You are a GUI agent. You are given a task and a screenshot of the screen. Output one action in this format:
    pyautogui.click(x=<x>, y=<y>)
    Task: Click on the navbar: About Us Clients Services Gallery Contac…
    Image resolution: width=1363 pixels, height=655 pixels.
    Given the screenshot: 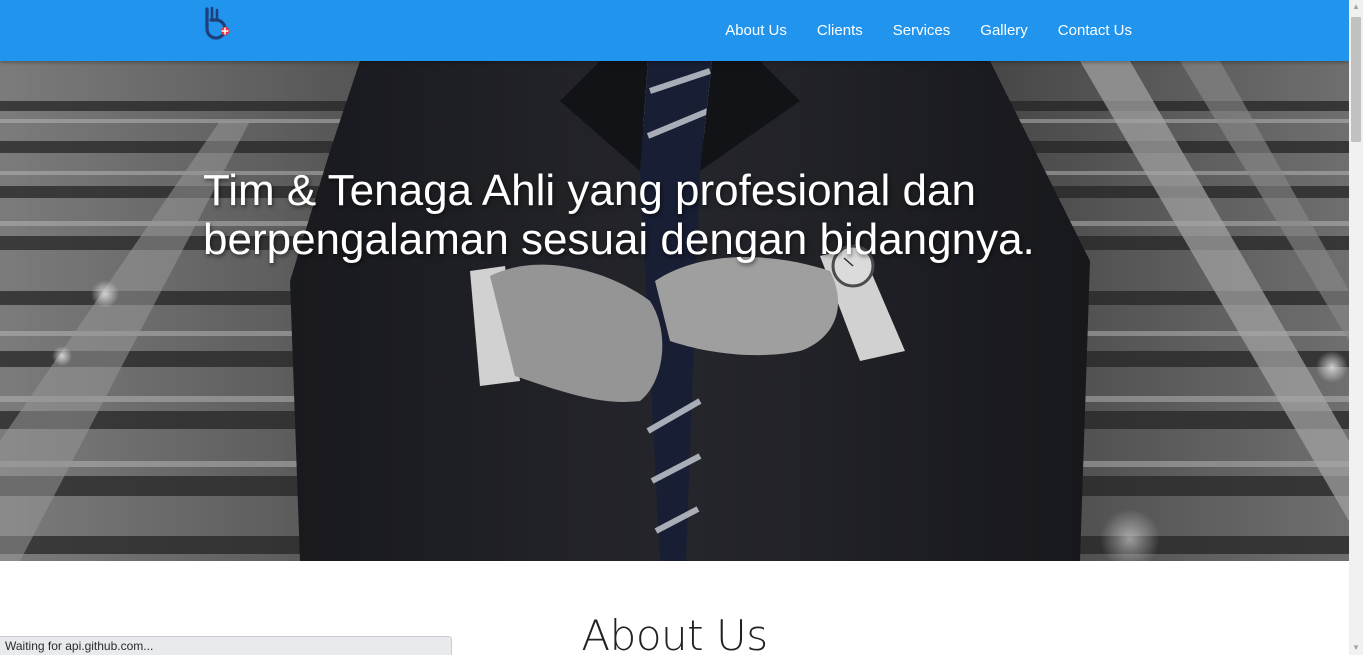 What is the action you would take?
    pyautogui.click(x=674, y=30)
    